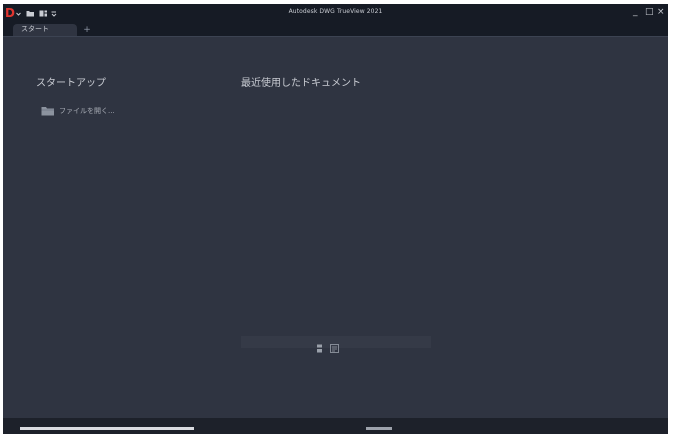  What do you see at coordinates (335, 30) in the screenshot?
I see `tab-row` at bounding box center [335, 30].